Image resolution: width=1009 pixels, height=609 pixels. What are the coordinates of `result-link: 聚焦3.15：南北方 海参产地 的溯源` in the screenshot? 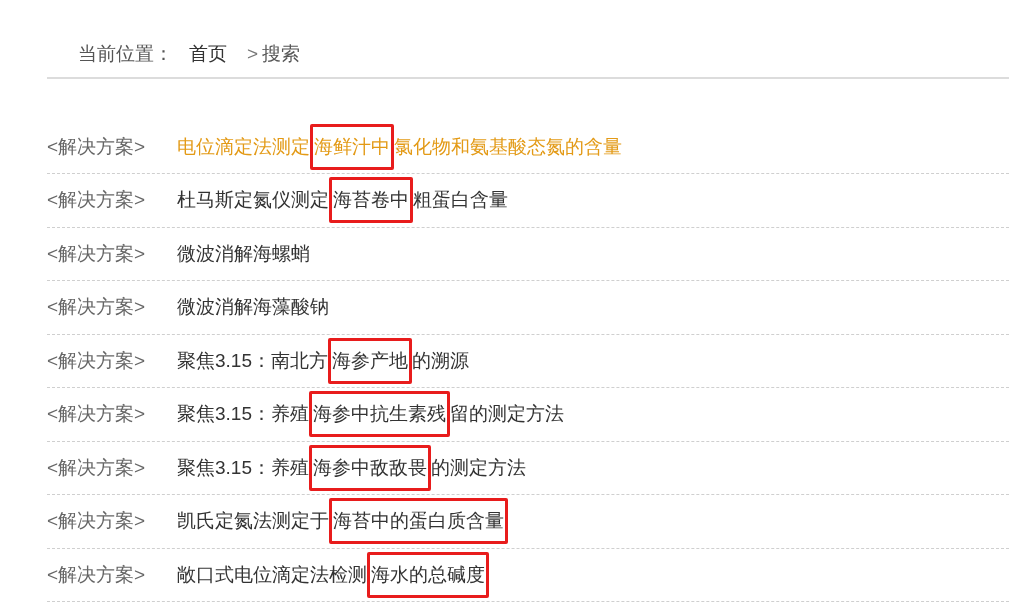 It's located at (323, 360).